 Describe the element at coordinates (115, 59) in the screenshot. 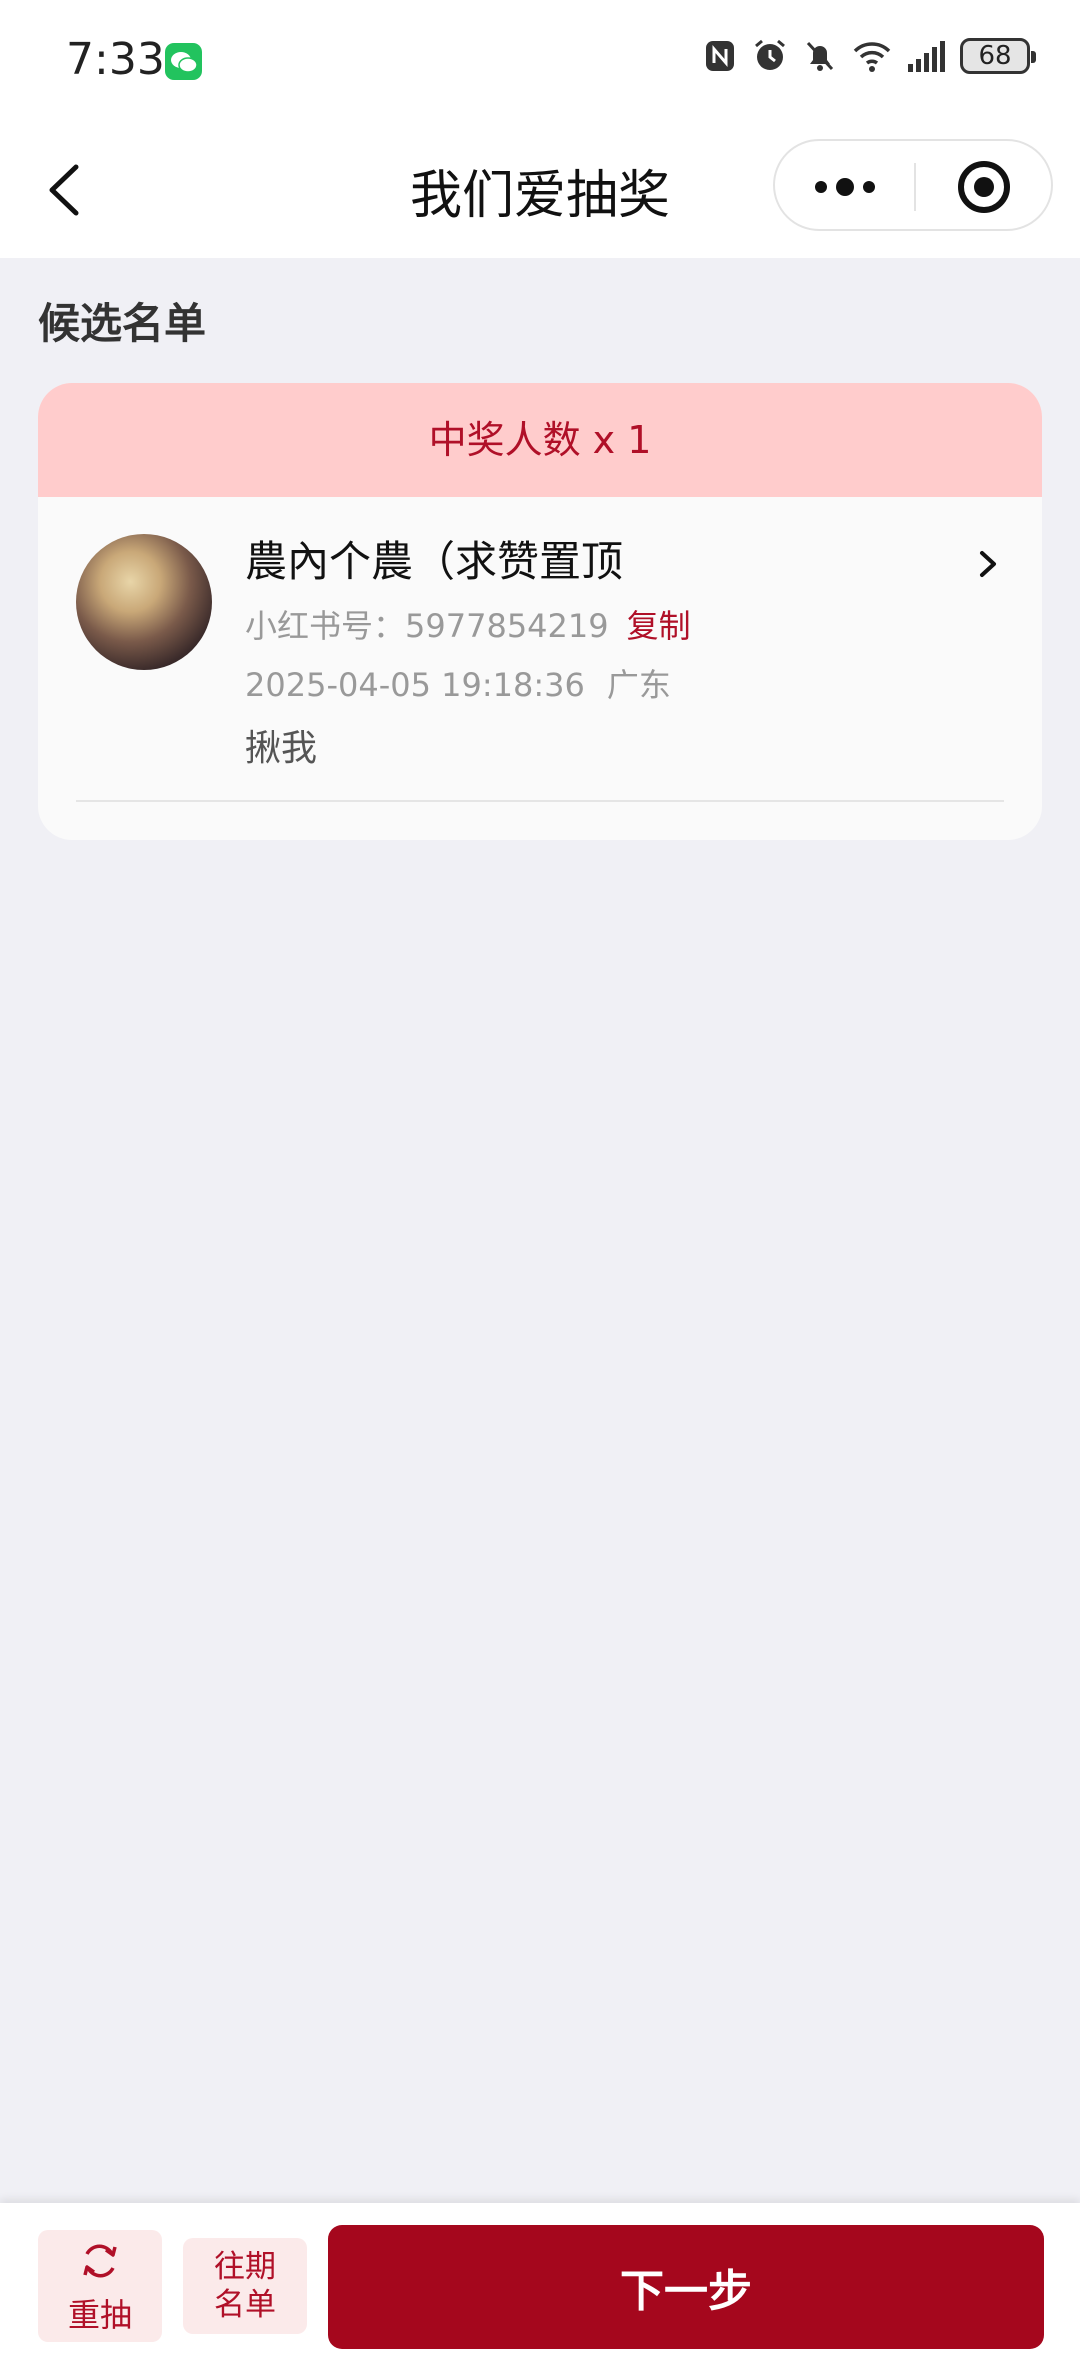

I see `status-time: 7:33` at that location.